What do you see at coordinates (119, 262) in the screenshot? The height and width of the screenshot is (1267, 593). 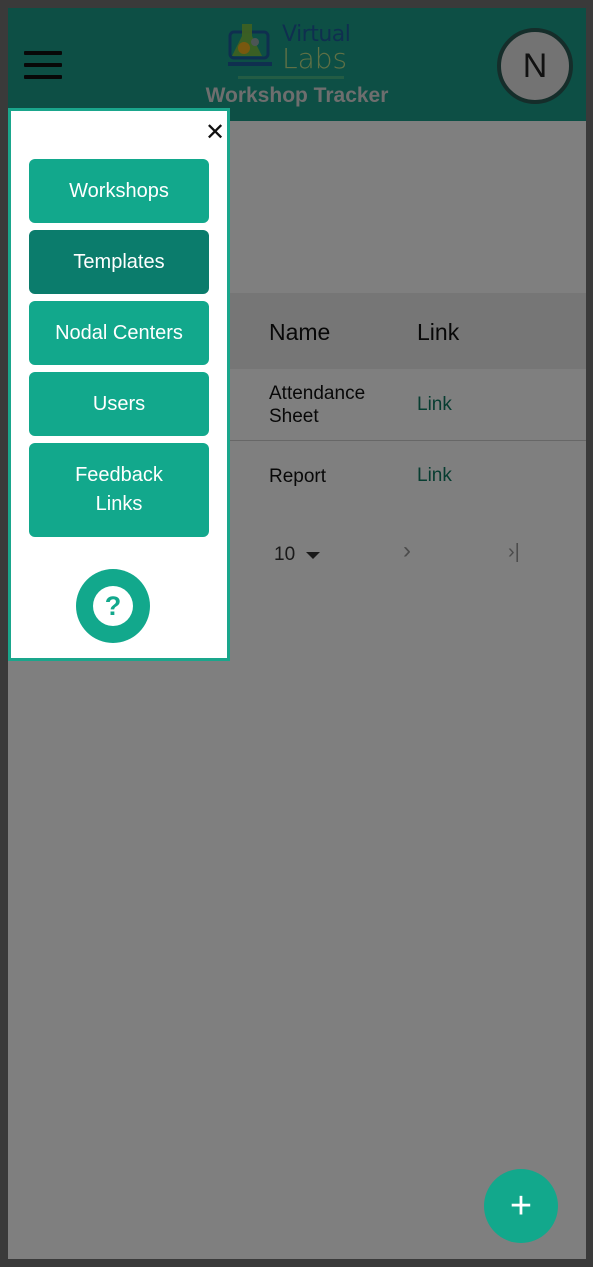 I see `nav-templates-button: Templates` at bounding box center [119, 262].